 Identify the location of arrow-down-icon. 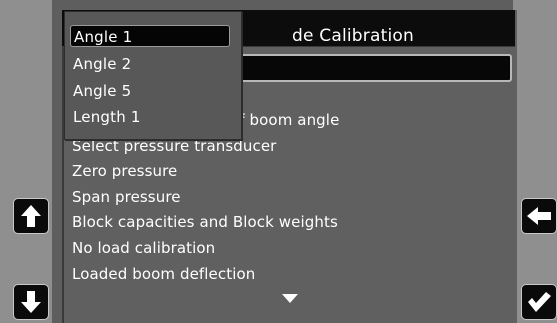
(31, 302).